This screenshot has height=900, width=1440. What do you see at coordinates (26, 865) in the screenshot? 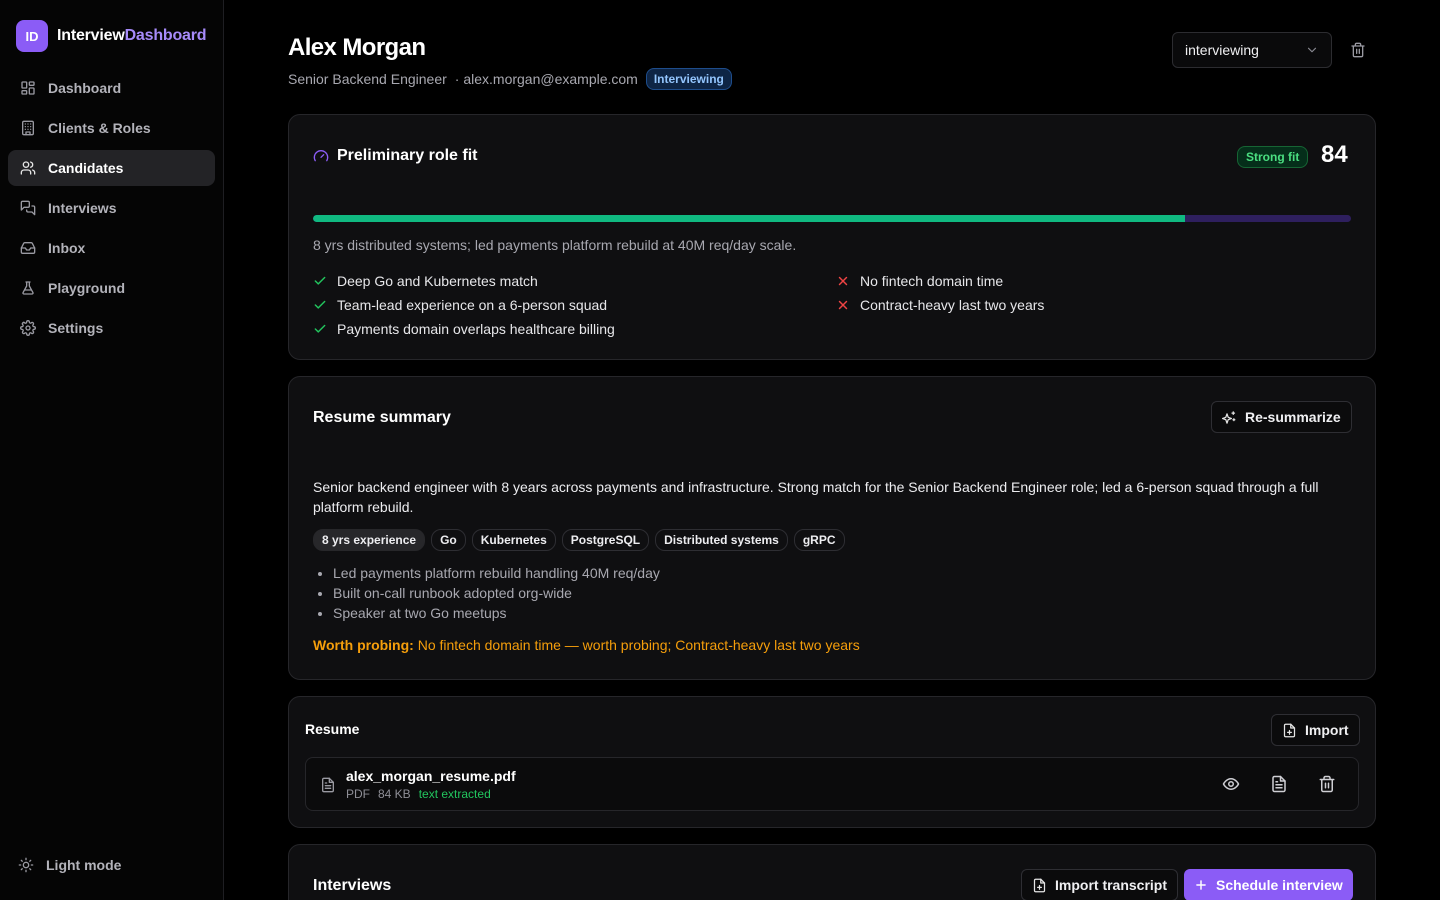
I see `sun-icon` at bounding box center [26, 865].